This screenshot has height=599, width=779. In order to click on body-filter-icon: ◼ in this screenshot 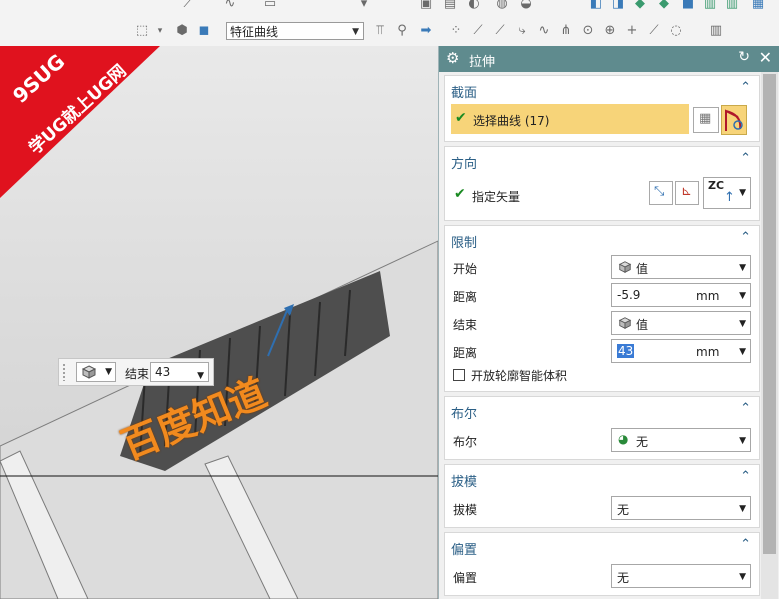, I will do `click(204, 31)`.